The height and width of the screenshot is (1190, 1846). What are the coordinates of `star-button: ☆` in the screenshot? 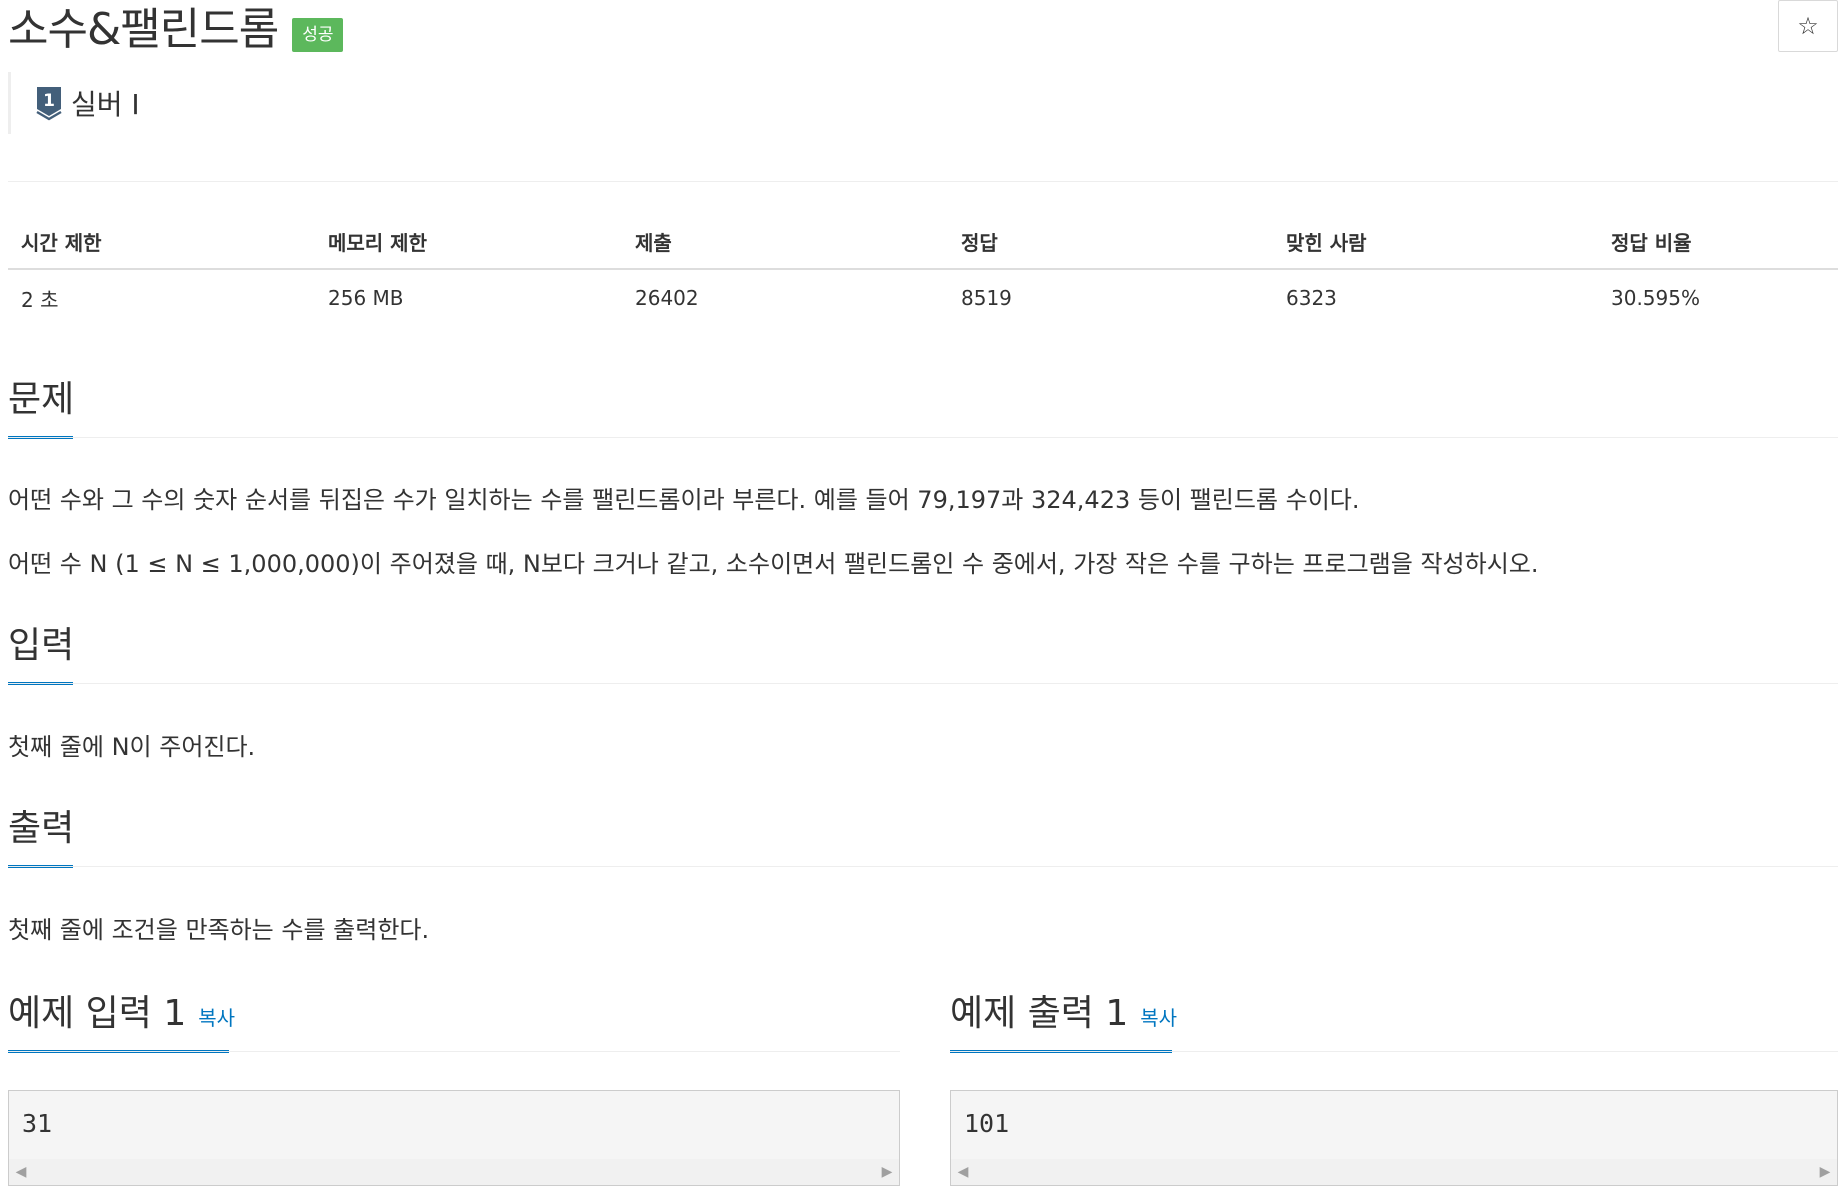 It's located at (1808, 26).